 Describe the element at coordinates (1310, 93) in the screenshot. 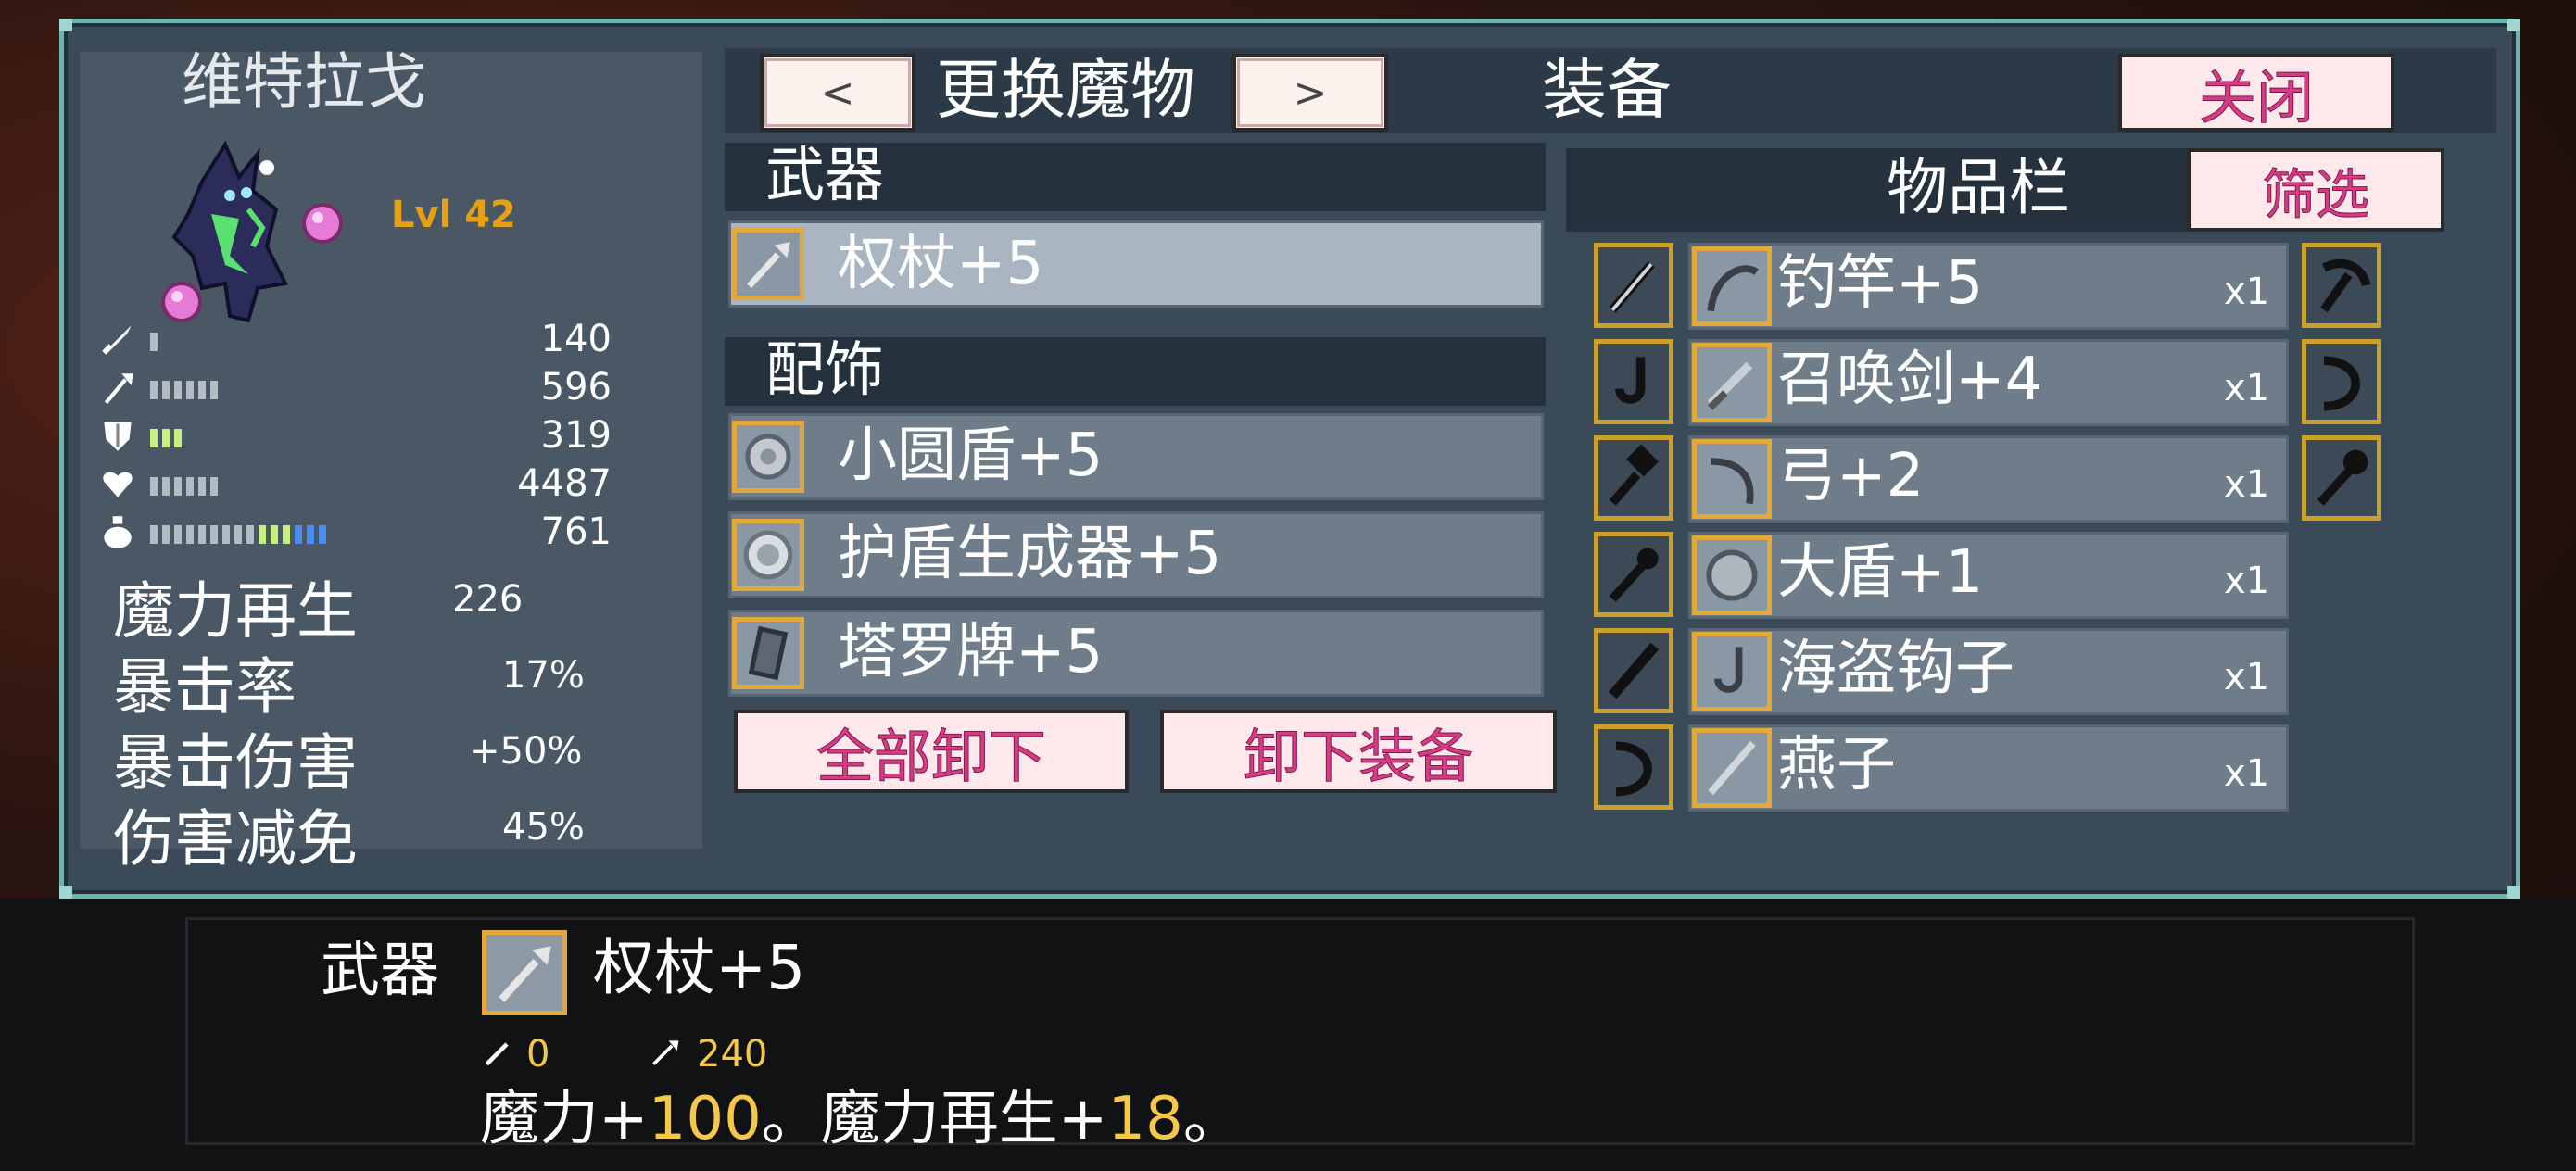

I see `next-monster-button: >` at that location.